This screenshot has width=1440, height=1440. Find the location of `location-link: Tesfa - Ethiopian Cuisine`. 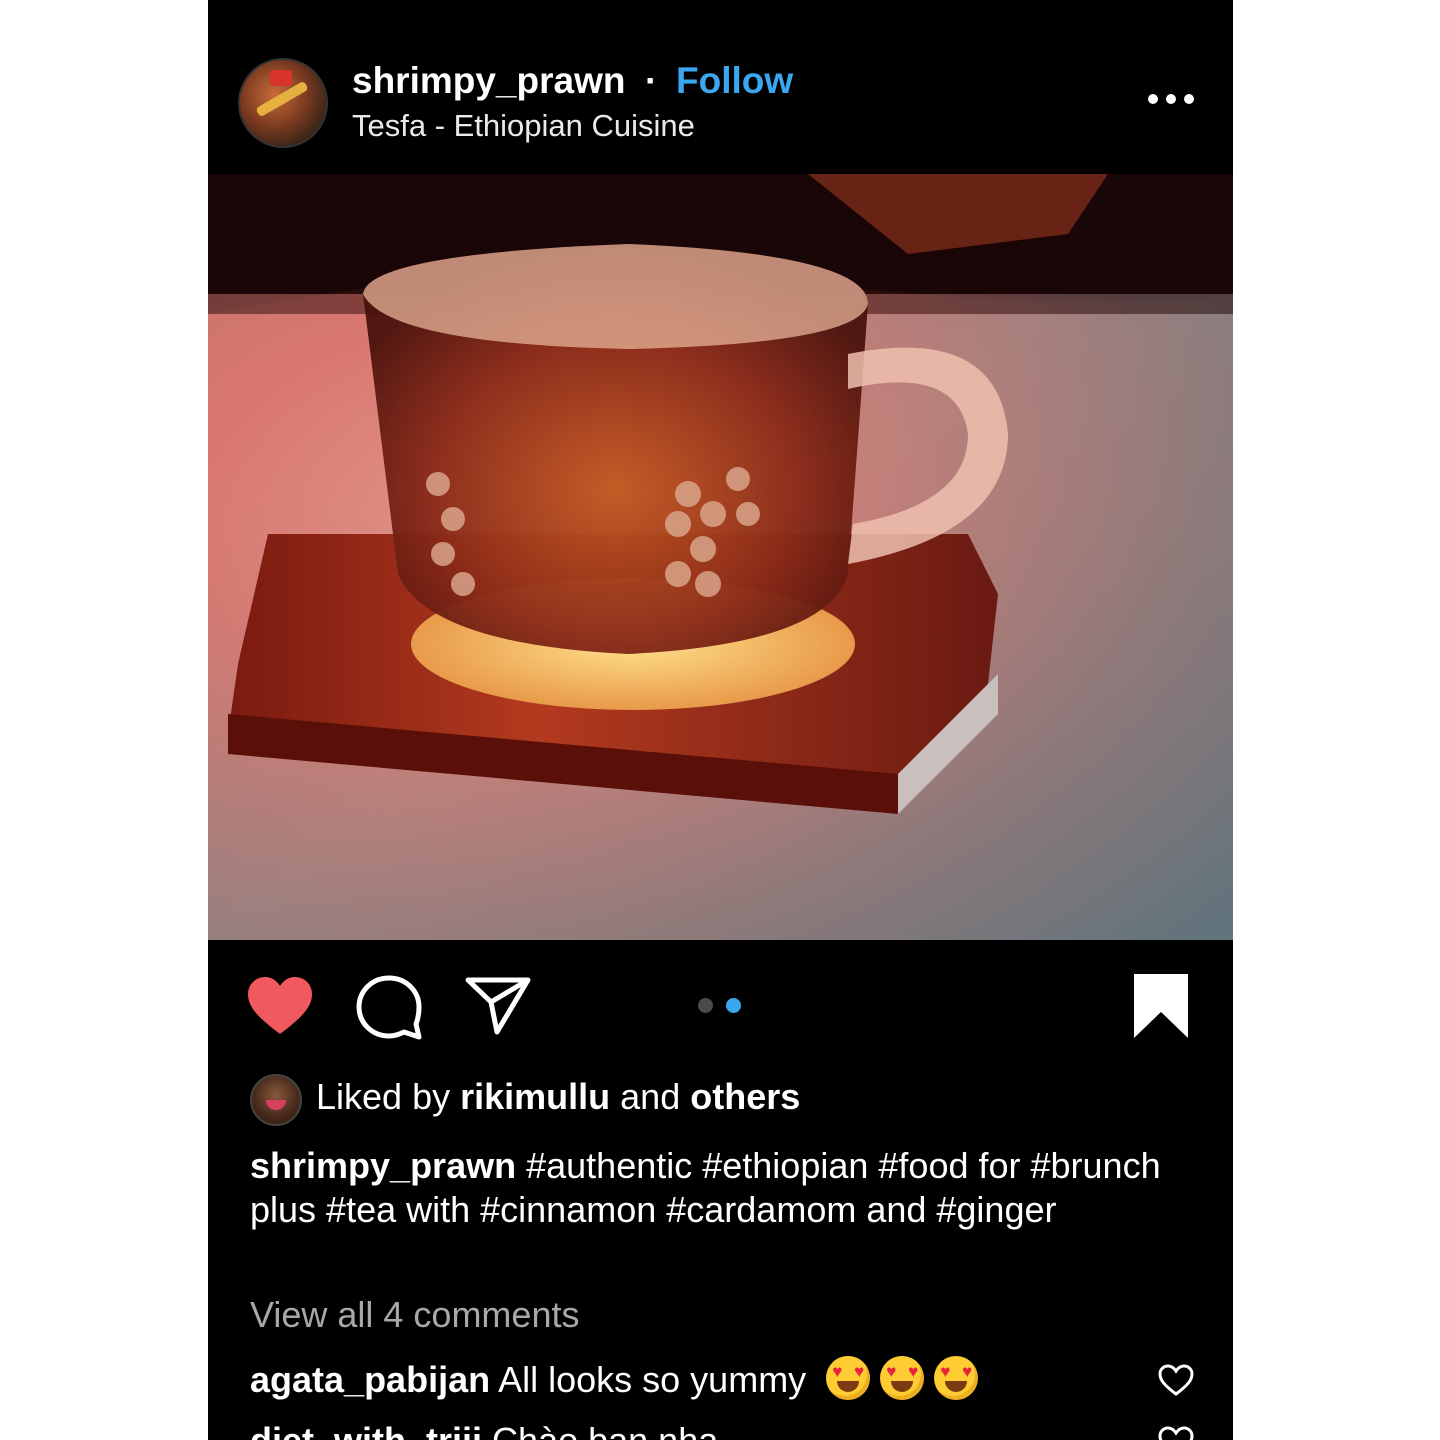

location-link: Tesfa - Ethiopian Cuisine is located at coordinates (523, 126).